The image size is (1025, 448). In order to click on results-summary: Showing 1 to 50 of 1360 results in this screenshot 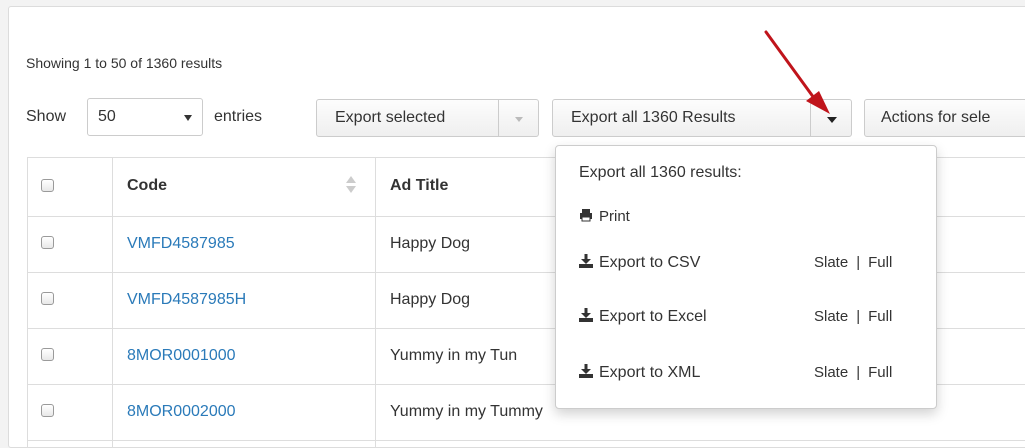, I will do `click(124, 63)`.